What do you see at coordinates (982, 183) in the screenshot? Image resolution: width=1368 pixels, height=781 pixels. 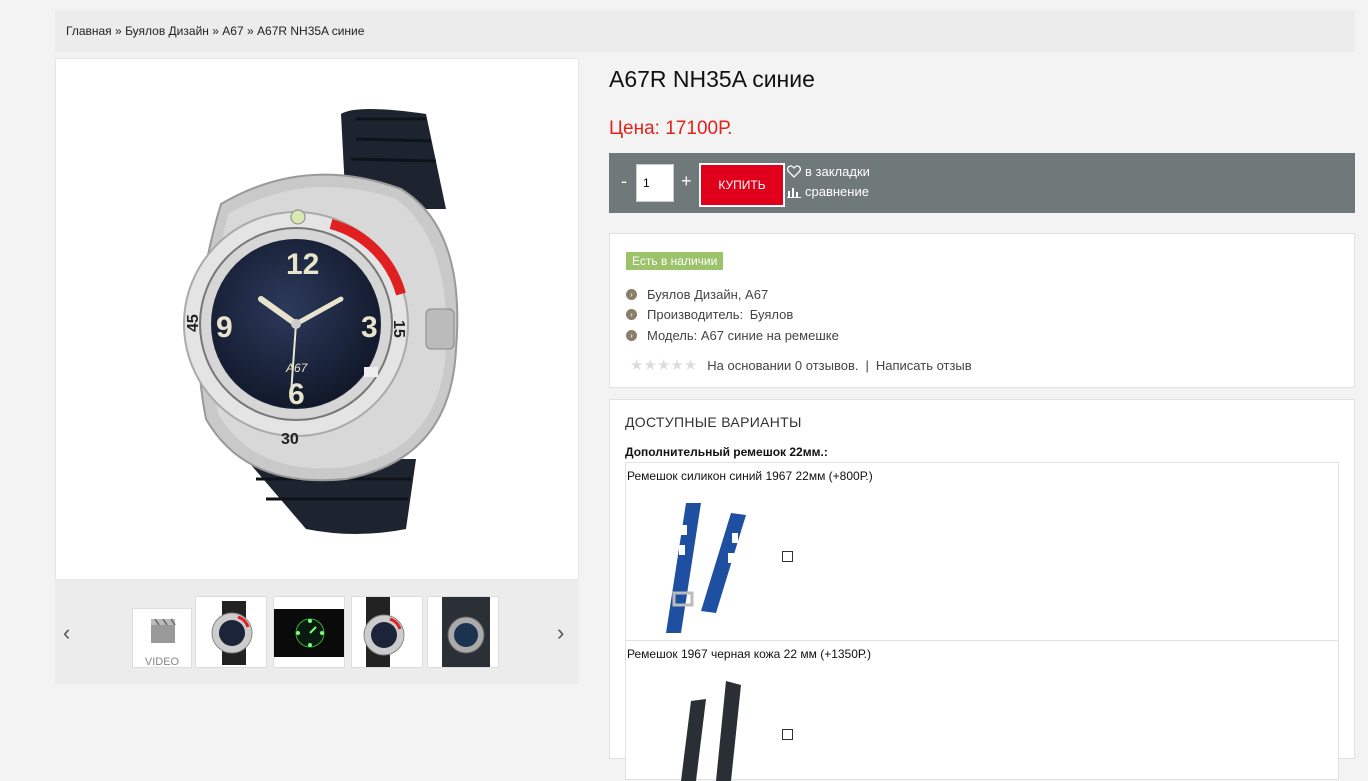 I see `buy-bar: - + купить в закладки сравнение` at bounding box center [982, 183].